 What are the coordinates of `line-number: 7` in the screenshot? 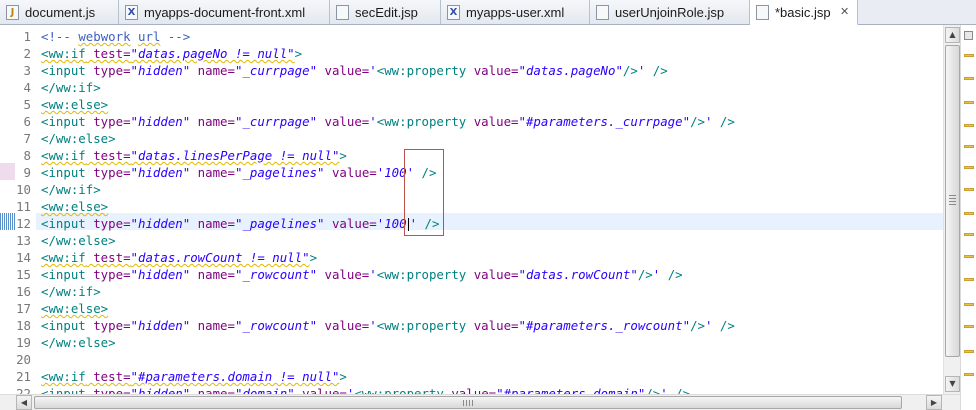 It's located at (27, 138).